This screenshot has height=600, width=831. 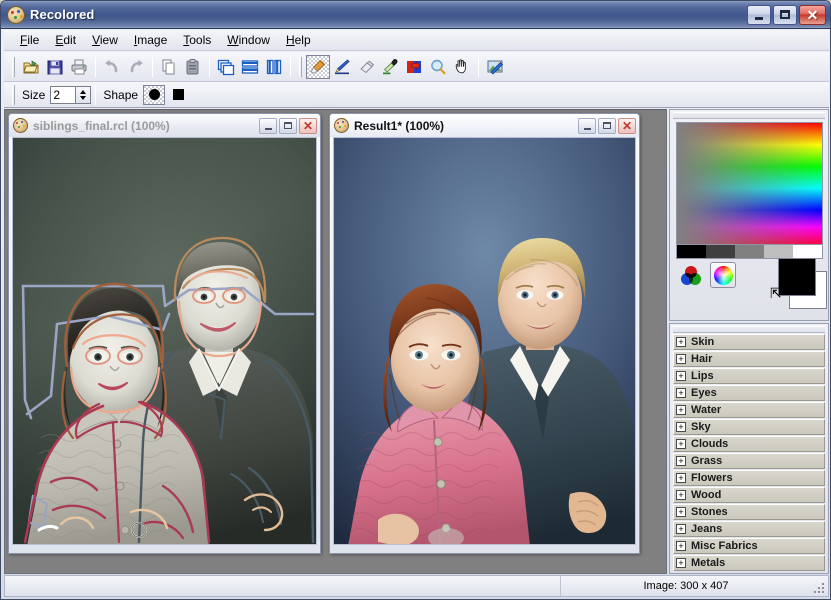 What do you see at coordinates (416, 40) in the screenshot?
I see `menu-bar: File Edit View Image Tools Window Help` at bounding box center [416, 40].